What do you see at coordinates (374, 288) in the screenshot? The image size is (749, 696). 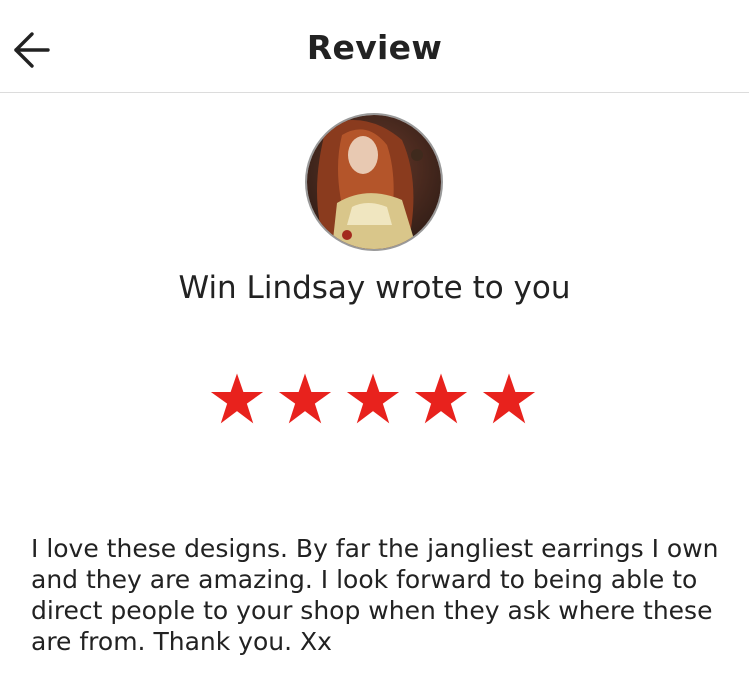 I see `review-author-line: Win Lindsay wrote to you` at bounding box center [374, 288].